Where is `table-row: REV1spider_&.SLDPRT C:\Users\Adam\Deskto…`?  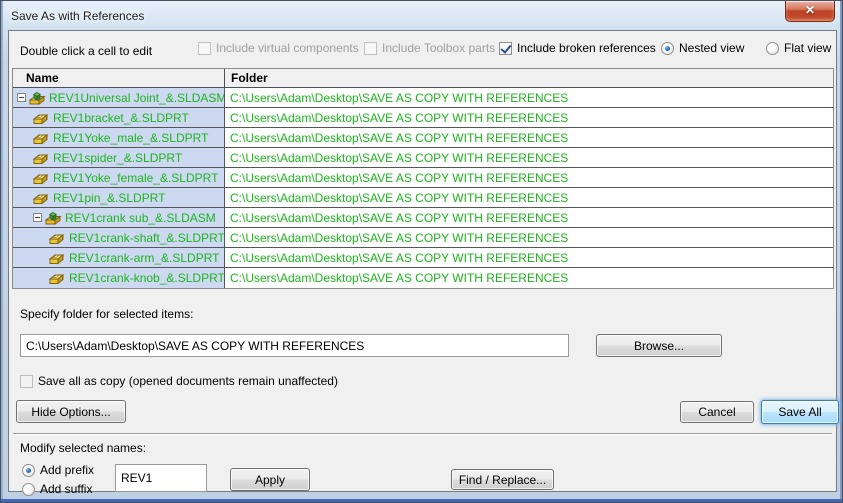 table-row: REV1spider_&.SLDPRT C:\Users\Adam\Deskto… is located at coordinates (423, 158).